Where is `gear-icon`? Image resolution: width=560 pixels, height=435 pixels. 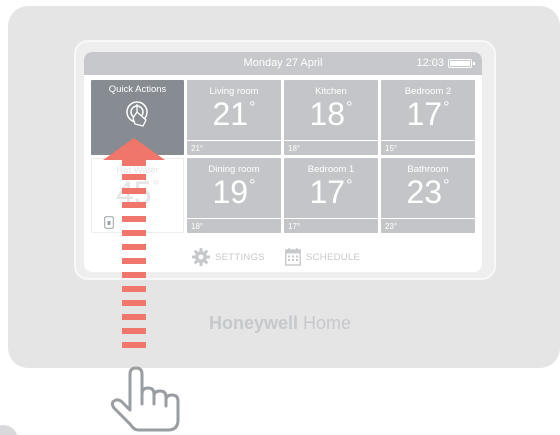 gear-icon is located at coordinates (201, 257).